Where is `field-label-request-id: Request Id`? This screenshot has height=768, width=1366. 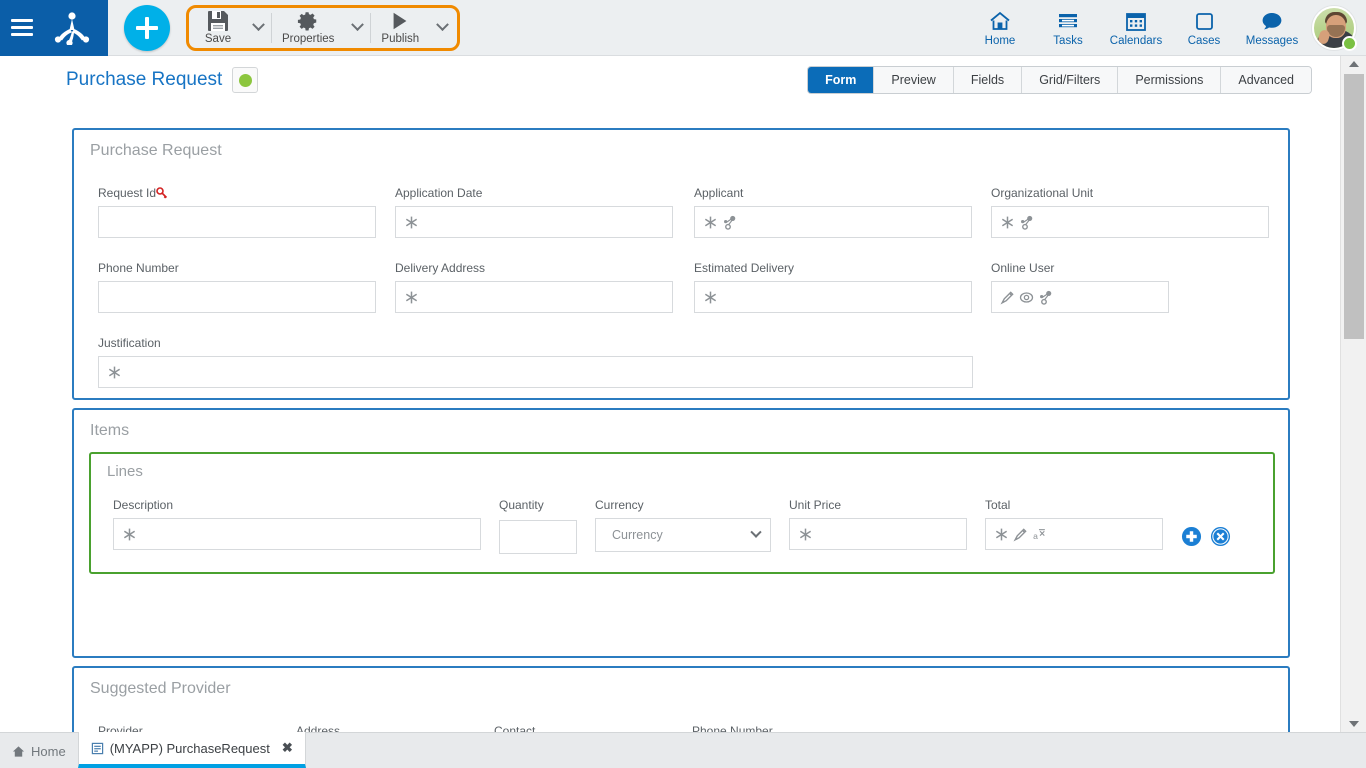
field-label-request-id: Request Id is located at coordinates (133, 193).